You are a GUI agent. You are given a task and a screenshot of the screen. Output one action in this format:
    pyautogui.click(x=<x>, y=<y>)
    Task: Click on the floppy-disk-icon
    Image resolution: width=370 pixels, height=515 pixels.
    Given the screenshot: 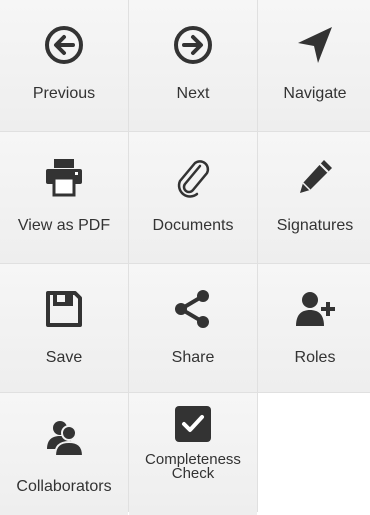 What is the action you would take?
    pyautogui.click(x=64, y=309)
    